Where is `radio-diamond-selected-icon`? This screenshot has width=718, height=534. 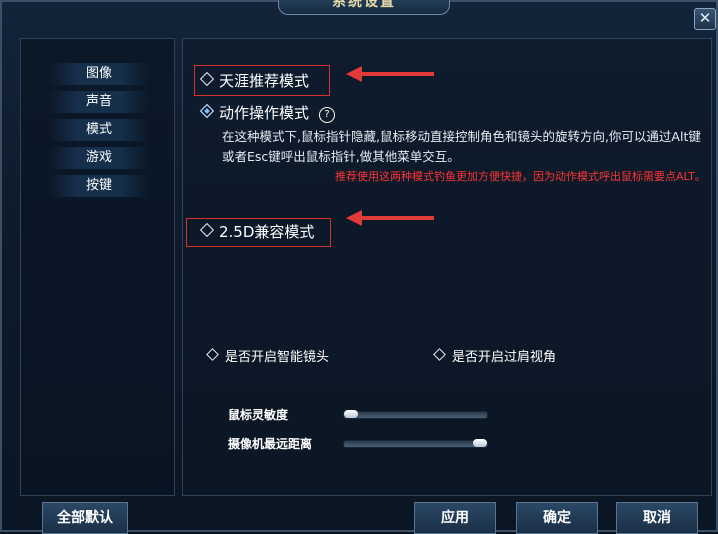
radio-diamond-selected-icon is located at coordinates (207, 111).